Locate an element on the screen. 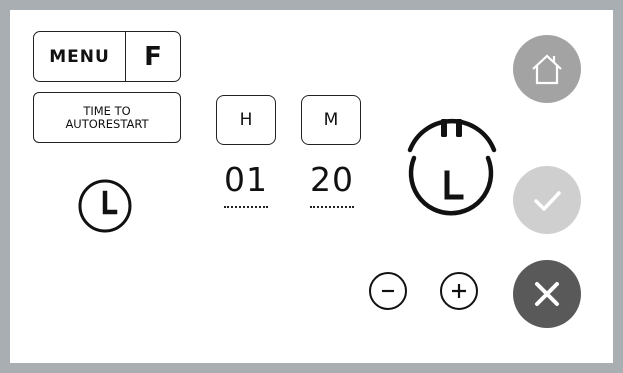 The height and width of the screenshot is (373, 623). minus-button is located at coordinates (388, 291).